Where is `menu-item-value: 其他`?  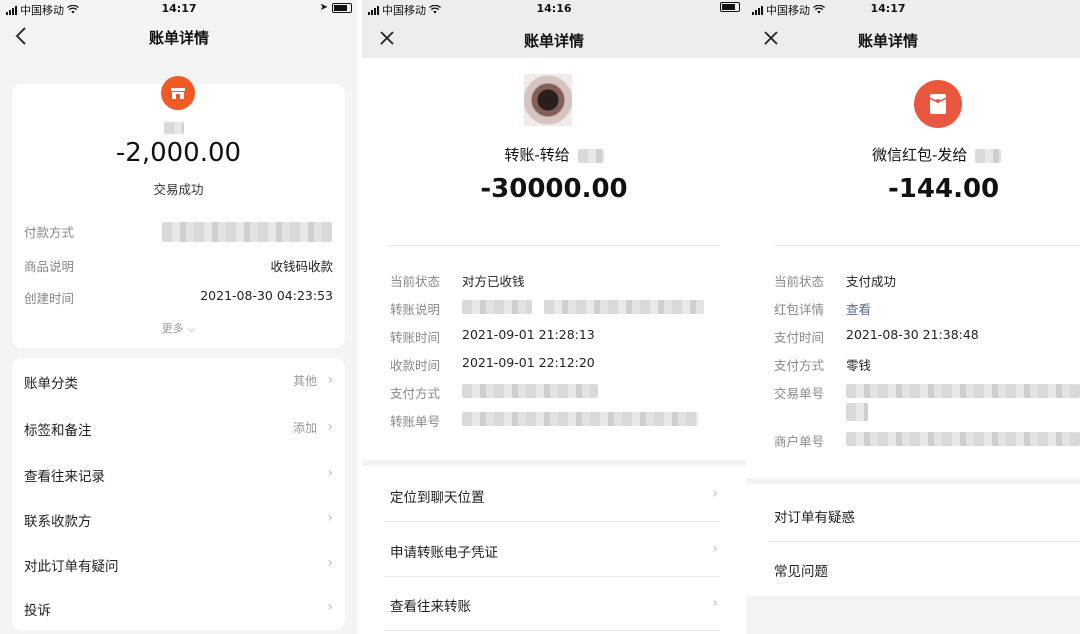 menu-item-value: 其他 is located at coordinates (304, 381).